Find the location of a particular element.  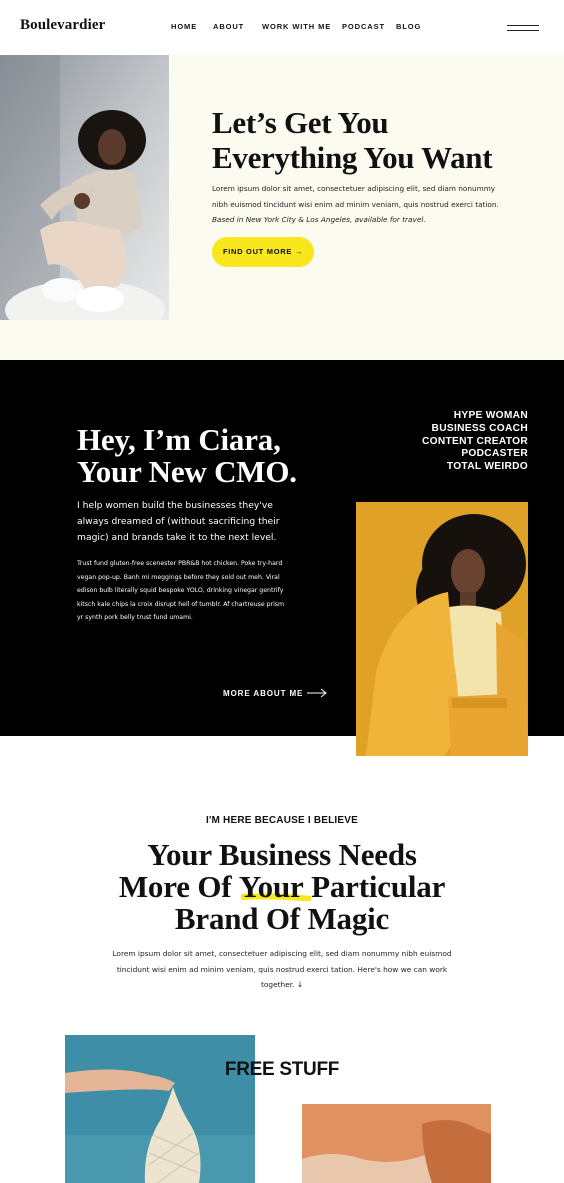

about-title: Hey, I’m Ciara, Your New CMO. is located at coordinates (207, 456).